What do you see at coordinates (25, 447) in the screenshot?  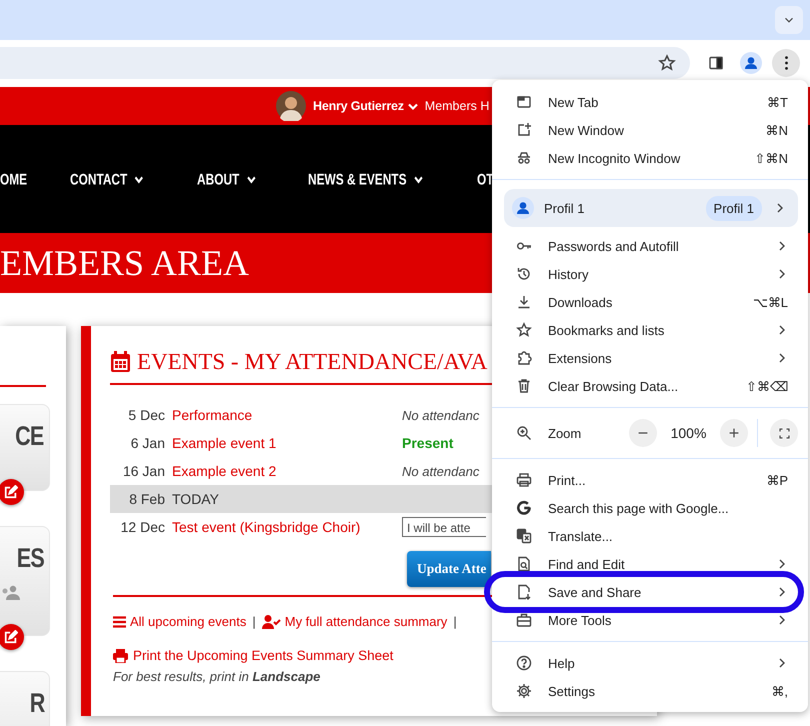 I see `sidebar-tile: CE` at bounding box center [25, 447].